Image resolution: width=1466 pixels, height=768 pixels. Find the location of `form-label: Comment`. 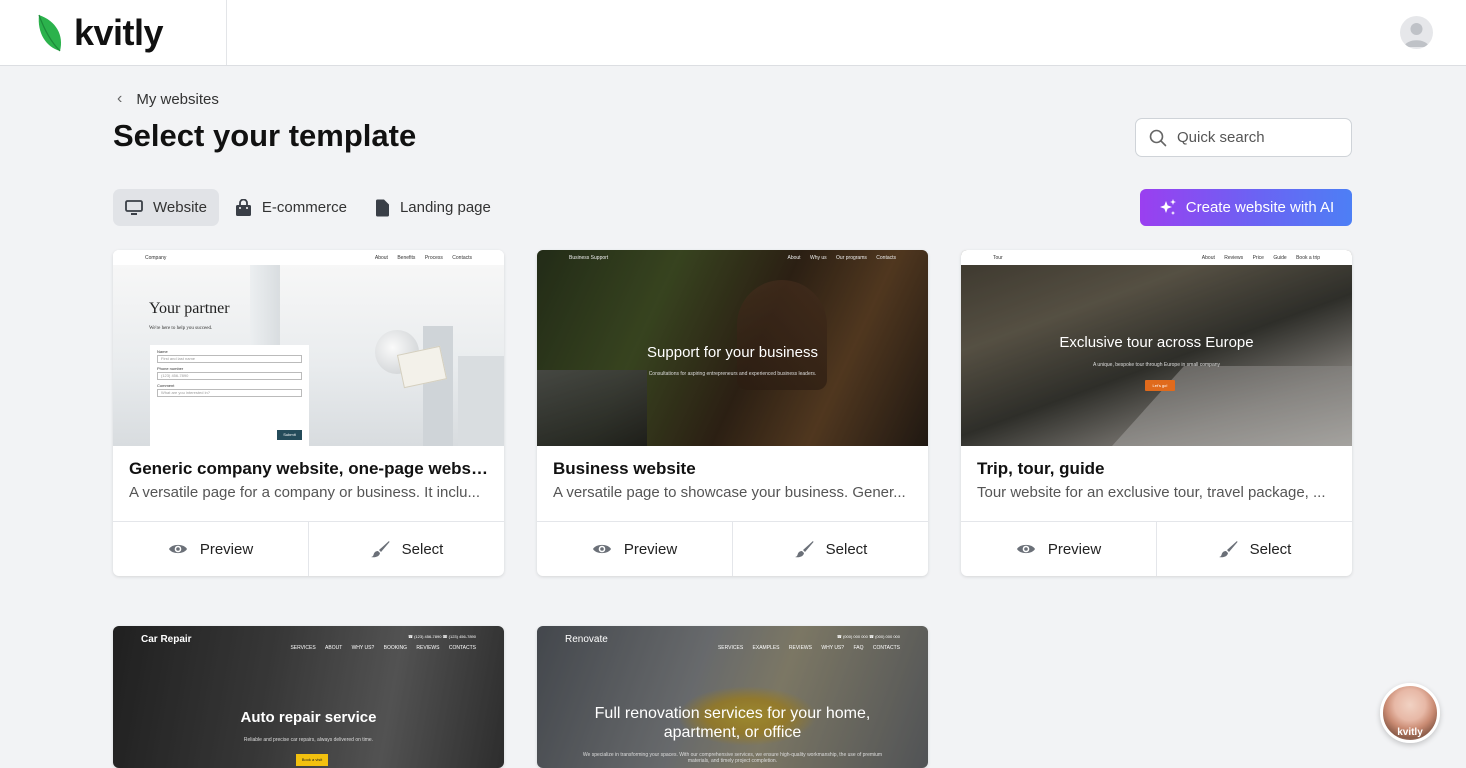

form-label: Comment is located at coordinates (166, 385).